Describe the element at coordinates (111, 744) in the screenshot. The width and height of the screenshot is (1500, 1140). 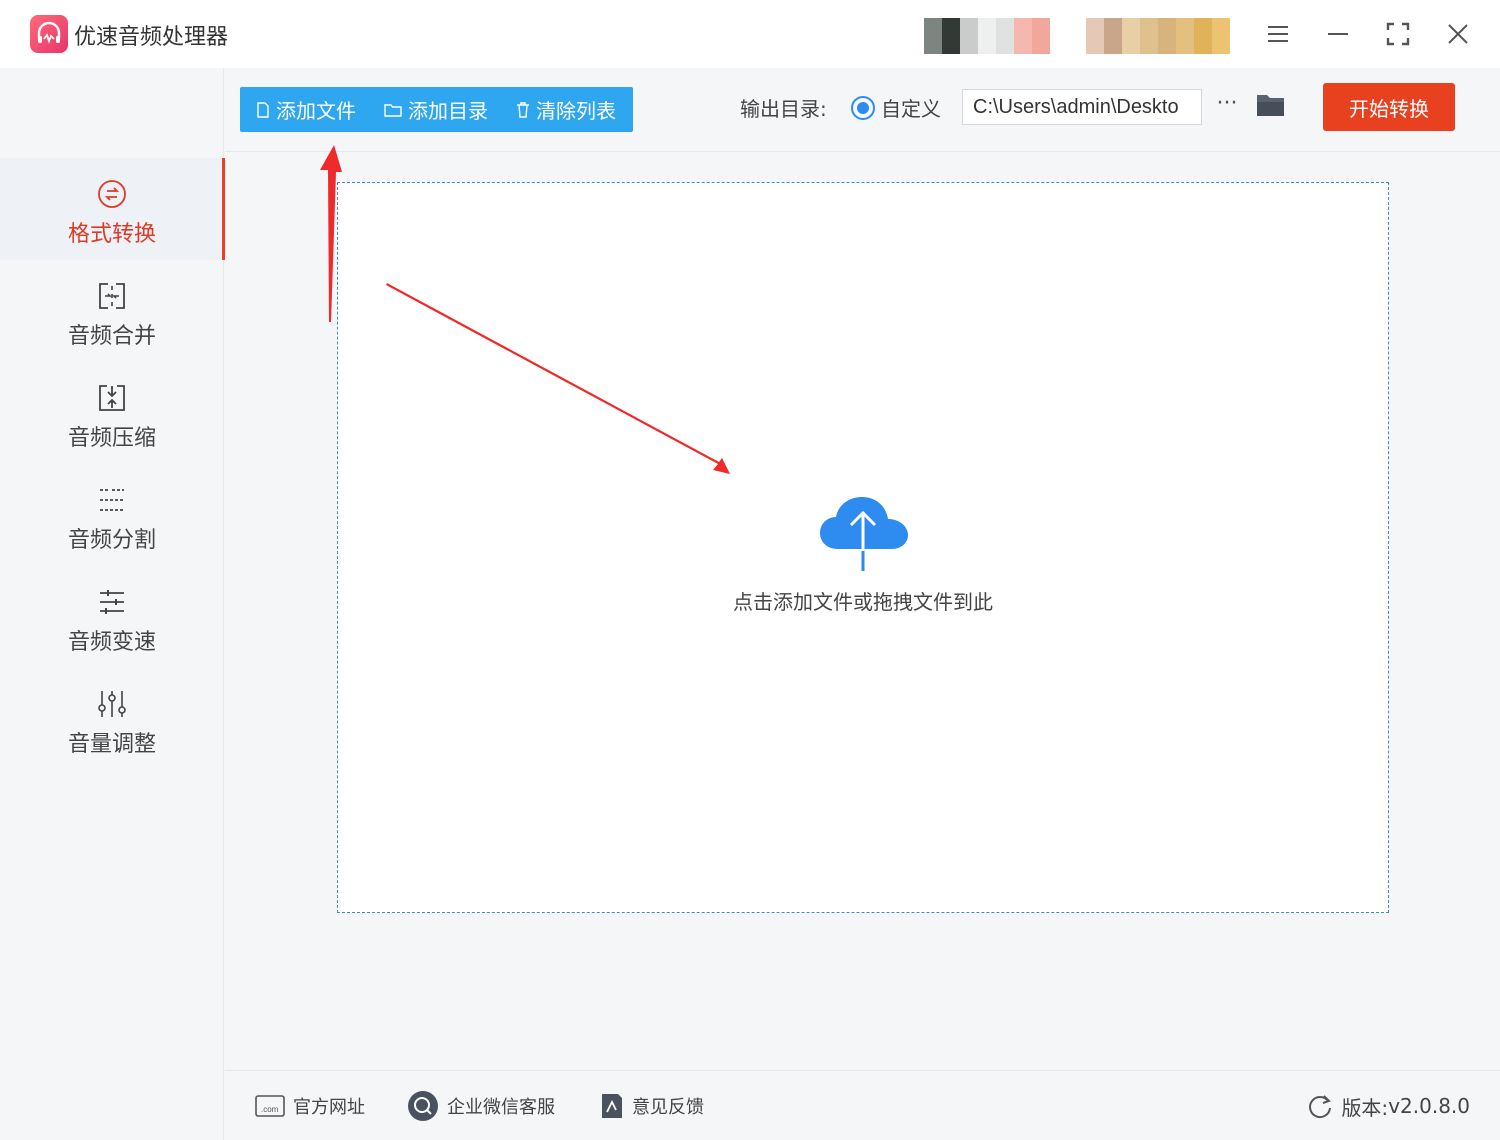
I see `sidebar-item-label: 音量调整` at that location.